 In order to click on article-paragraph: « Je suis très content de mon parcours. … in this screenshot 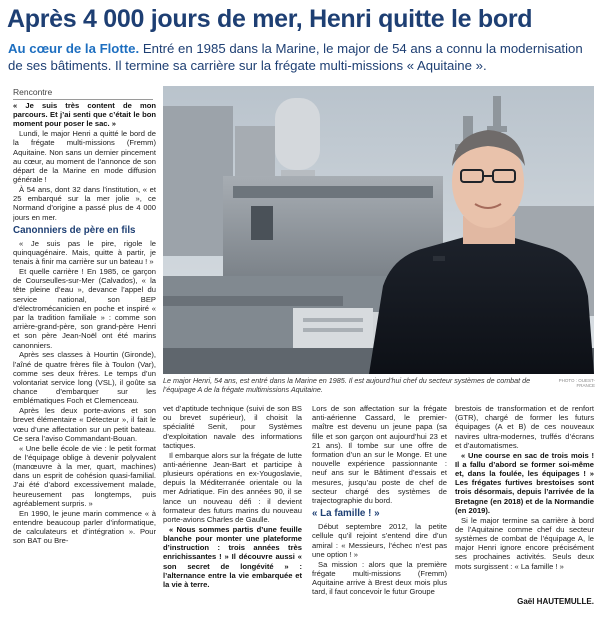, I will do `click(84, 115)`.